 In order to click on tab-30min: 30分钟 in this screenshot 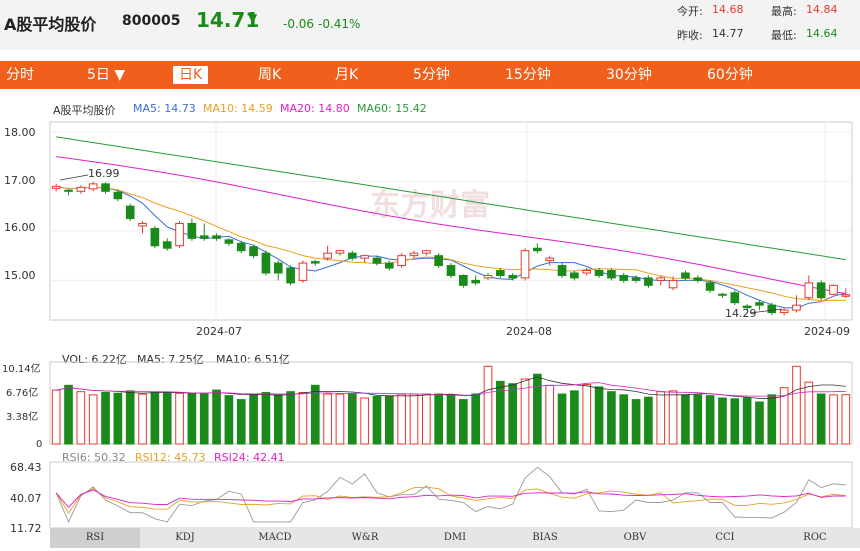, I will do `click(629, 75)`.